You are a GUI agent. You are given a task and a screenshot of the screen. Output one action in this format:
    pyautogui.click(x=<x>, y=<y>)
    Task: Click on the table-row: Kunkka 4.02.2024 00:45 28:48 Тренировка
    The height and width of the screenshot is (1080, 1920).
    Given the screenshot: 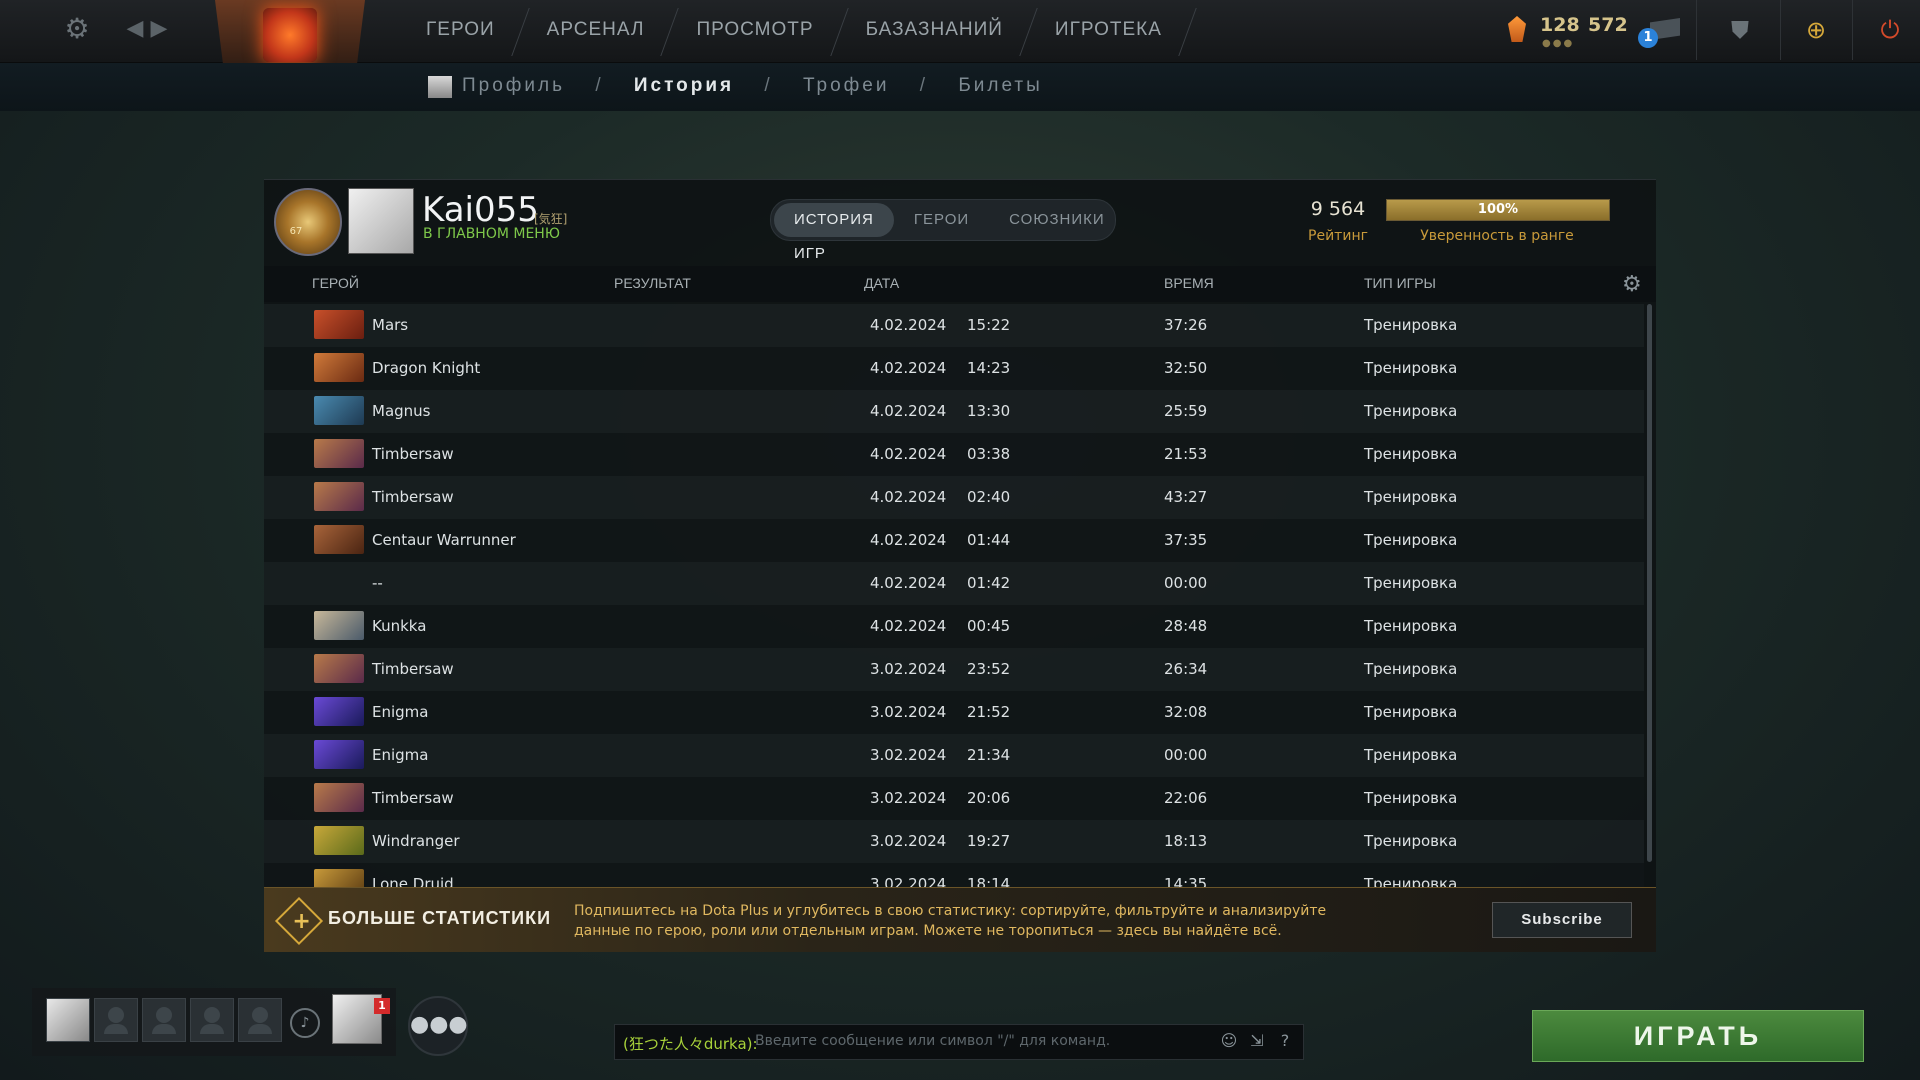 What is the action you would take?
    pyautogui.click(x=954, y=626)
    